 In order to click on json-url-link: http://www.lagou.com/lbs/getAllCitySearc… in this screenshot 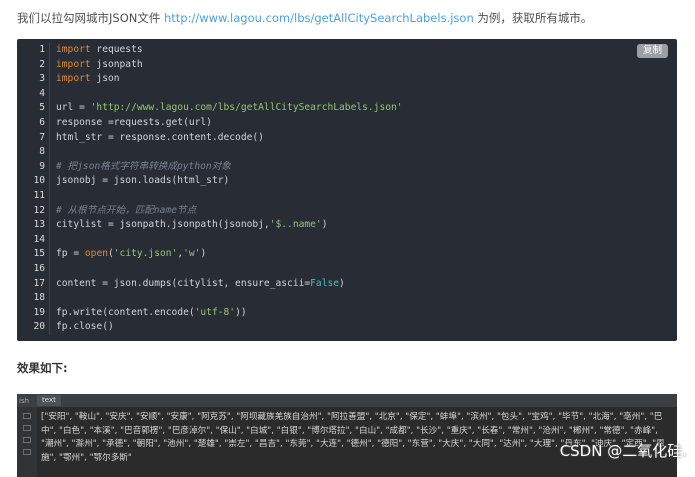, I will do `click(319, 18)`.